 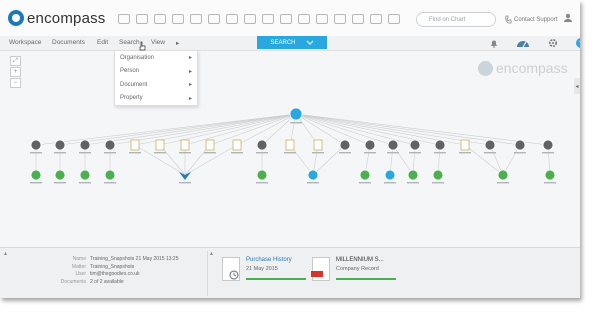 I want to click on menu-documents: Documents, so click(x=68, y=42).